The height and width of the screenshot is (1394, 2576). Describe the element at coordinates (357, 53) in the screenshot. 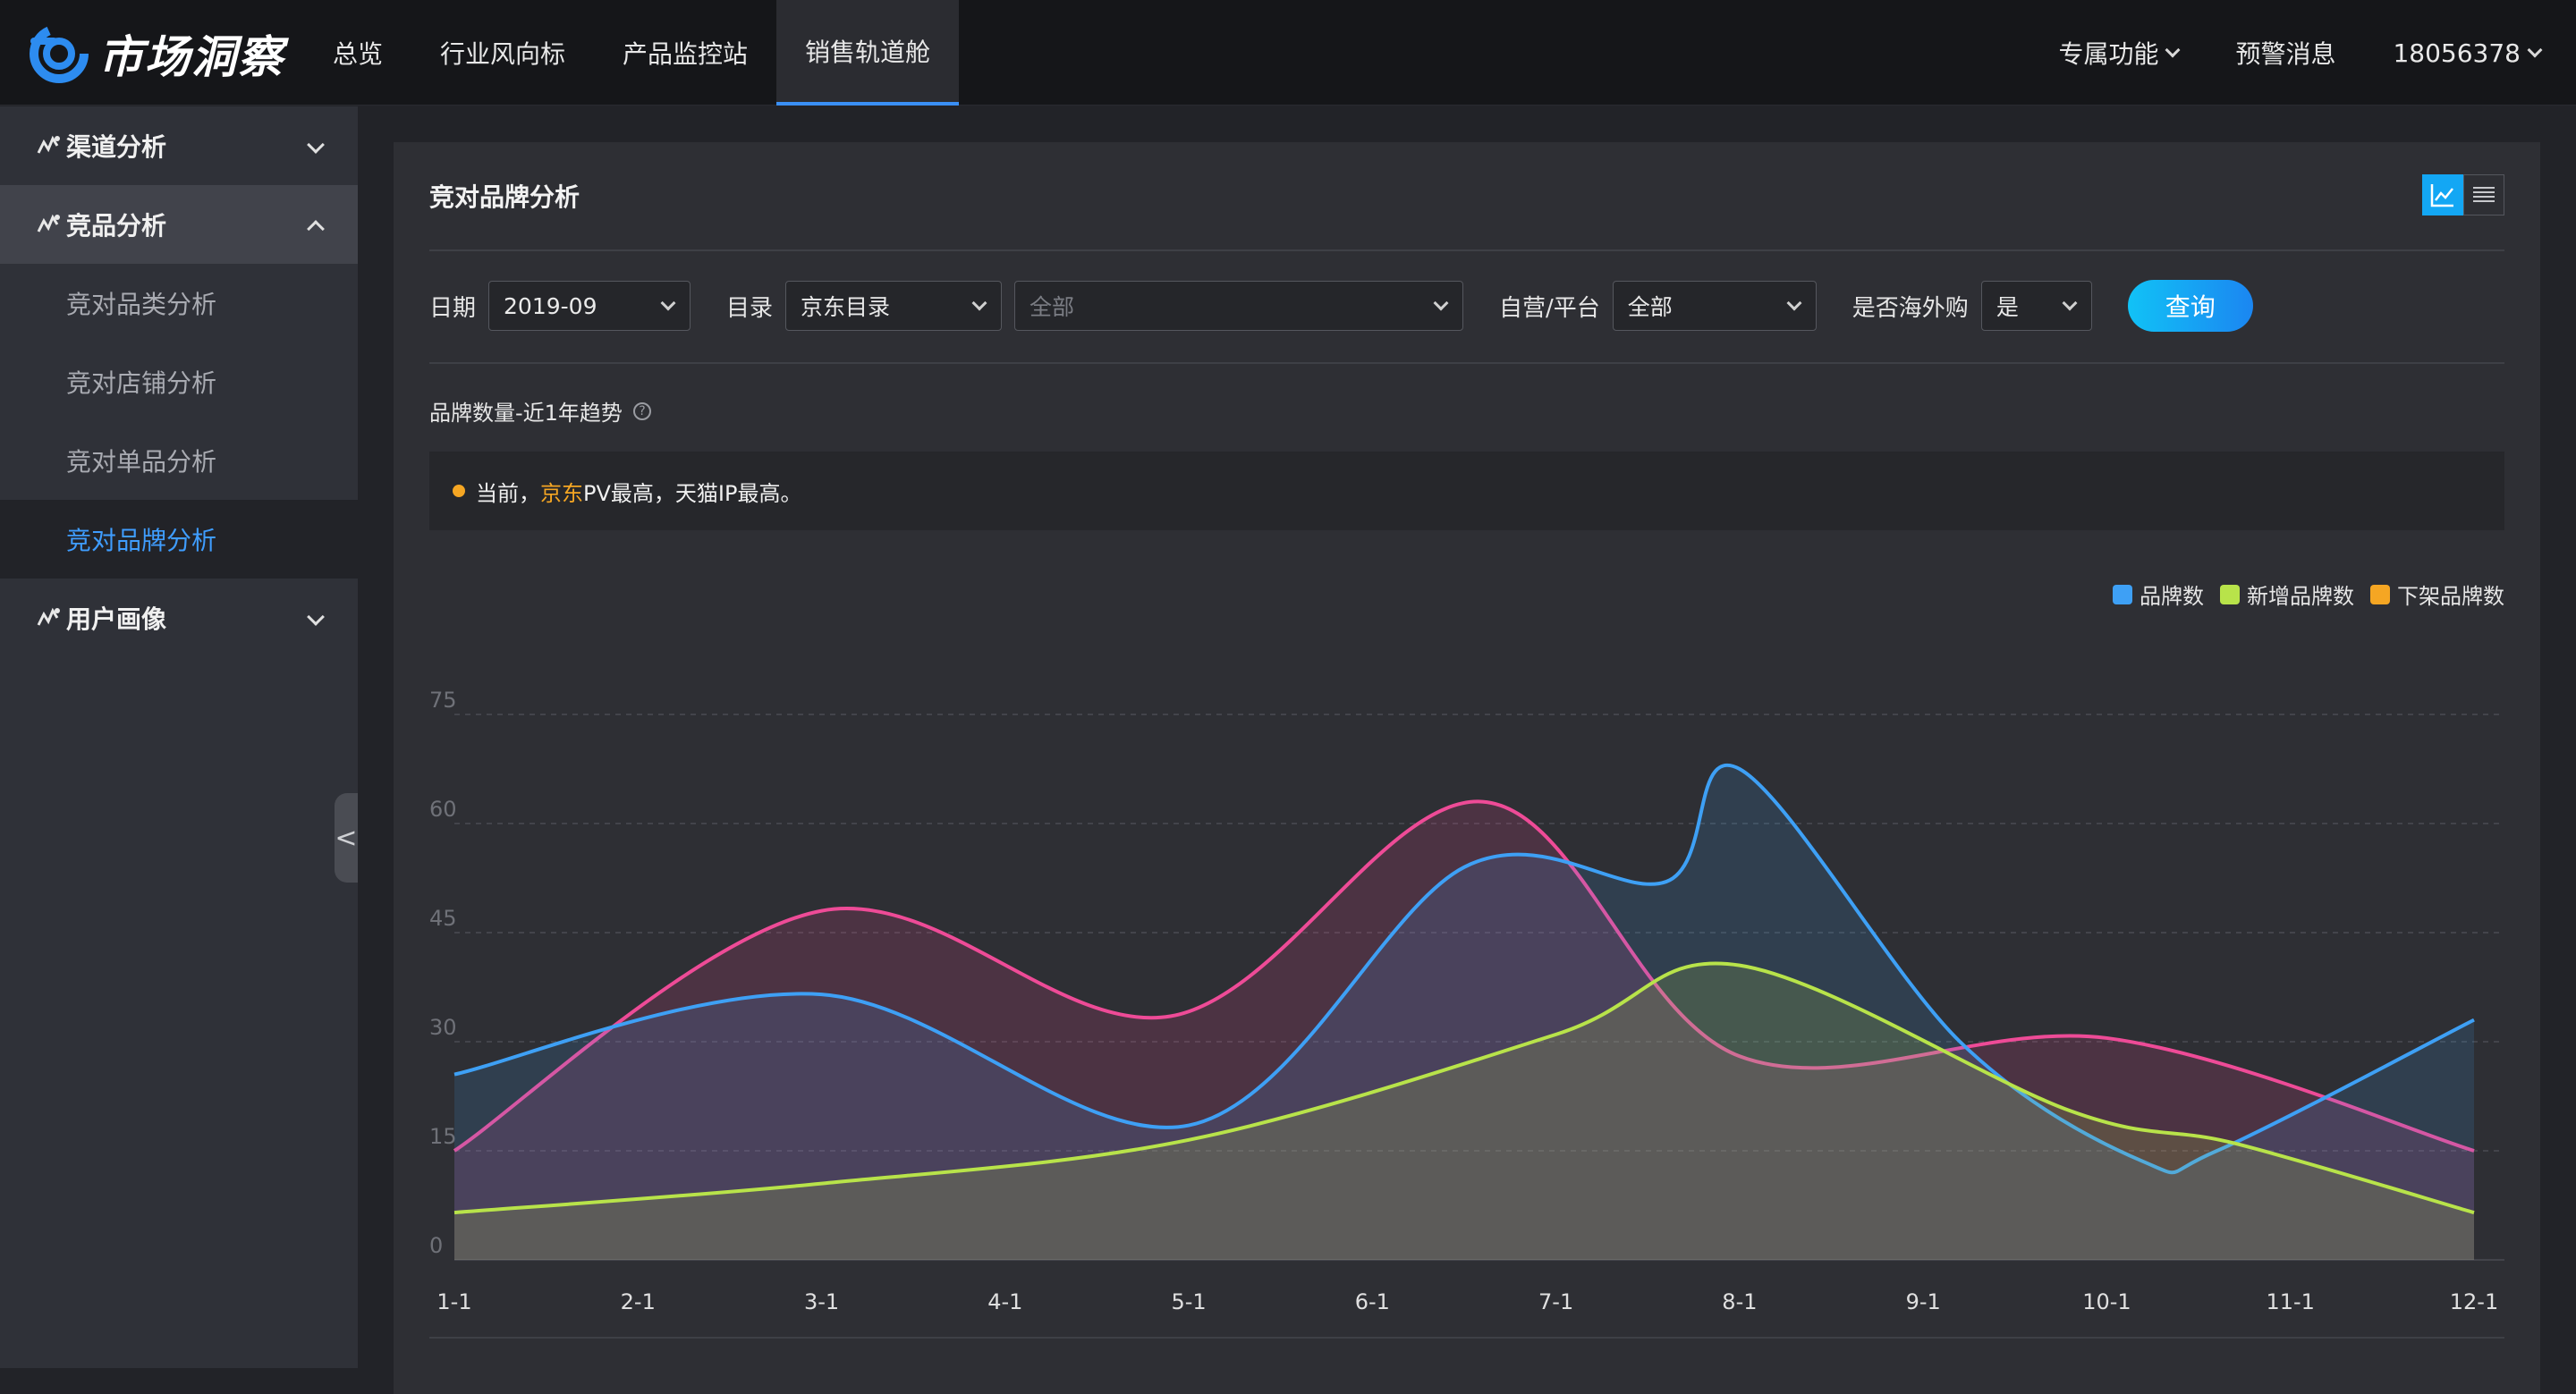

I see `nav-item-overview: 总览` at that location.